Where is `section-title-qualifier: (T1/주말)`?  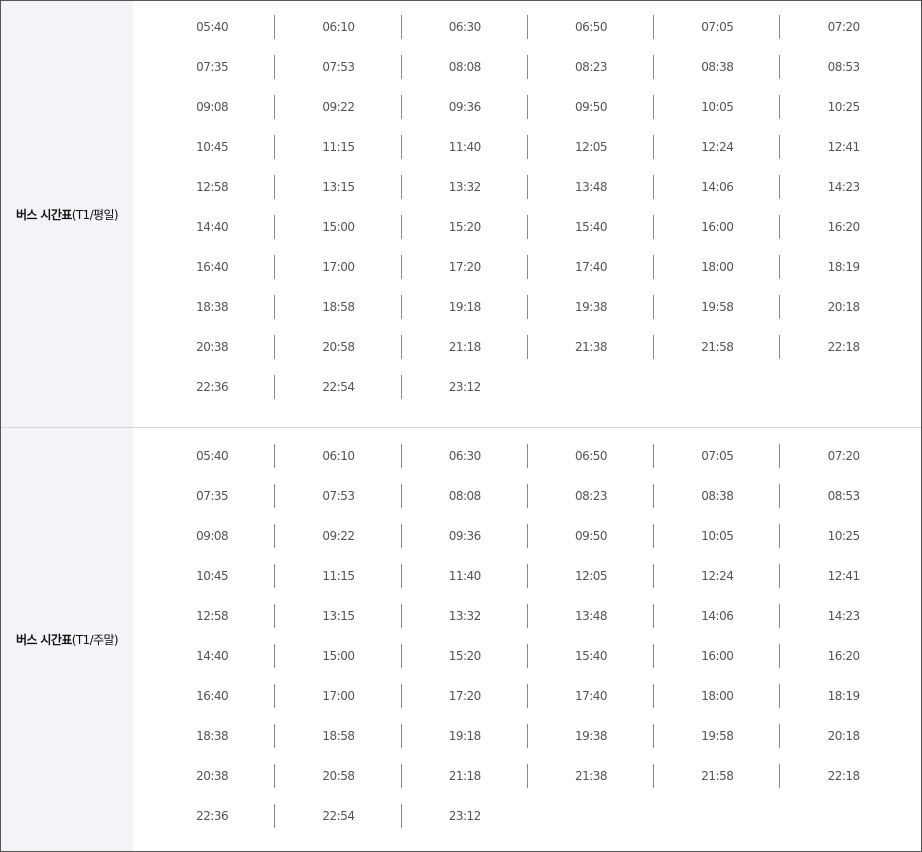
section-title-qualifier: (T1/주말) is located at coordinates (95, 640).